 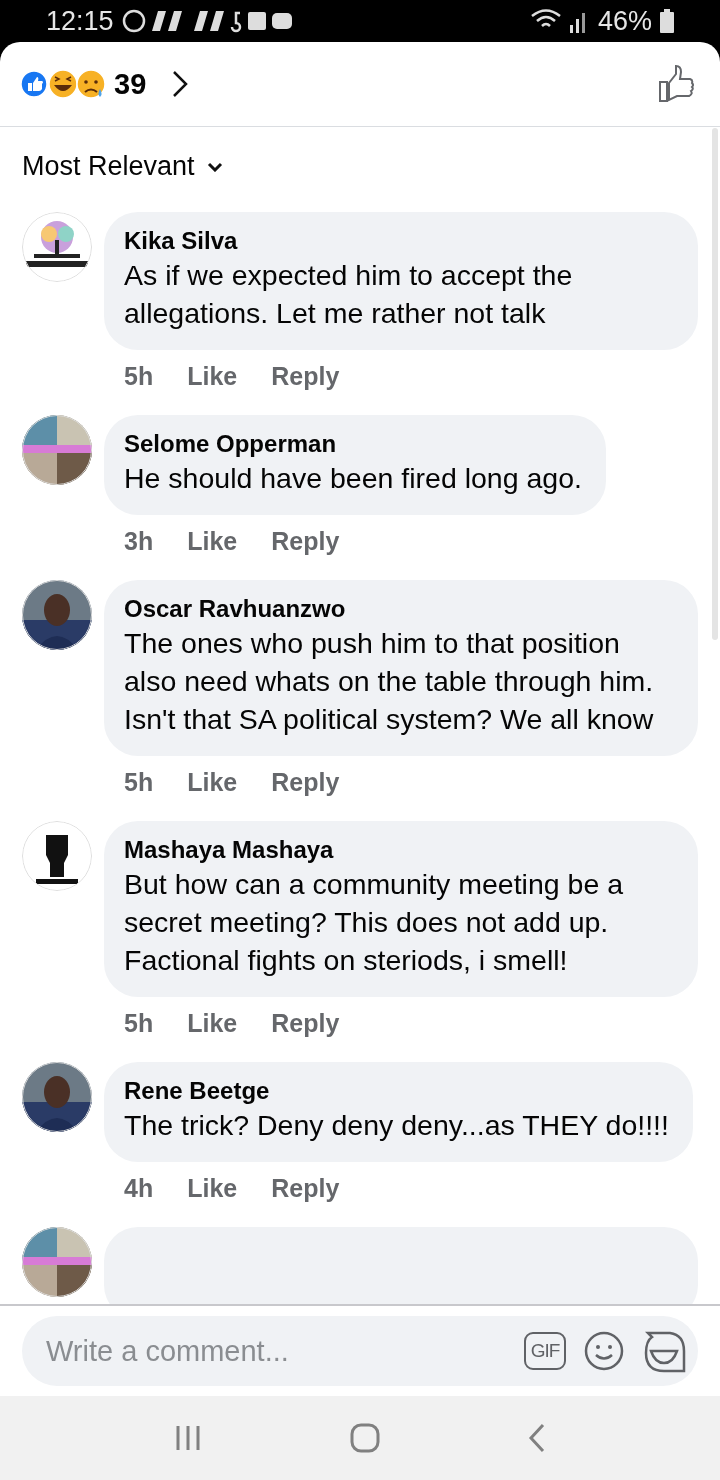 I want to click on comment-text: He should have been fired long ago., so click(x=353, y=478).